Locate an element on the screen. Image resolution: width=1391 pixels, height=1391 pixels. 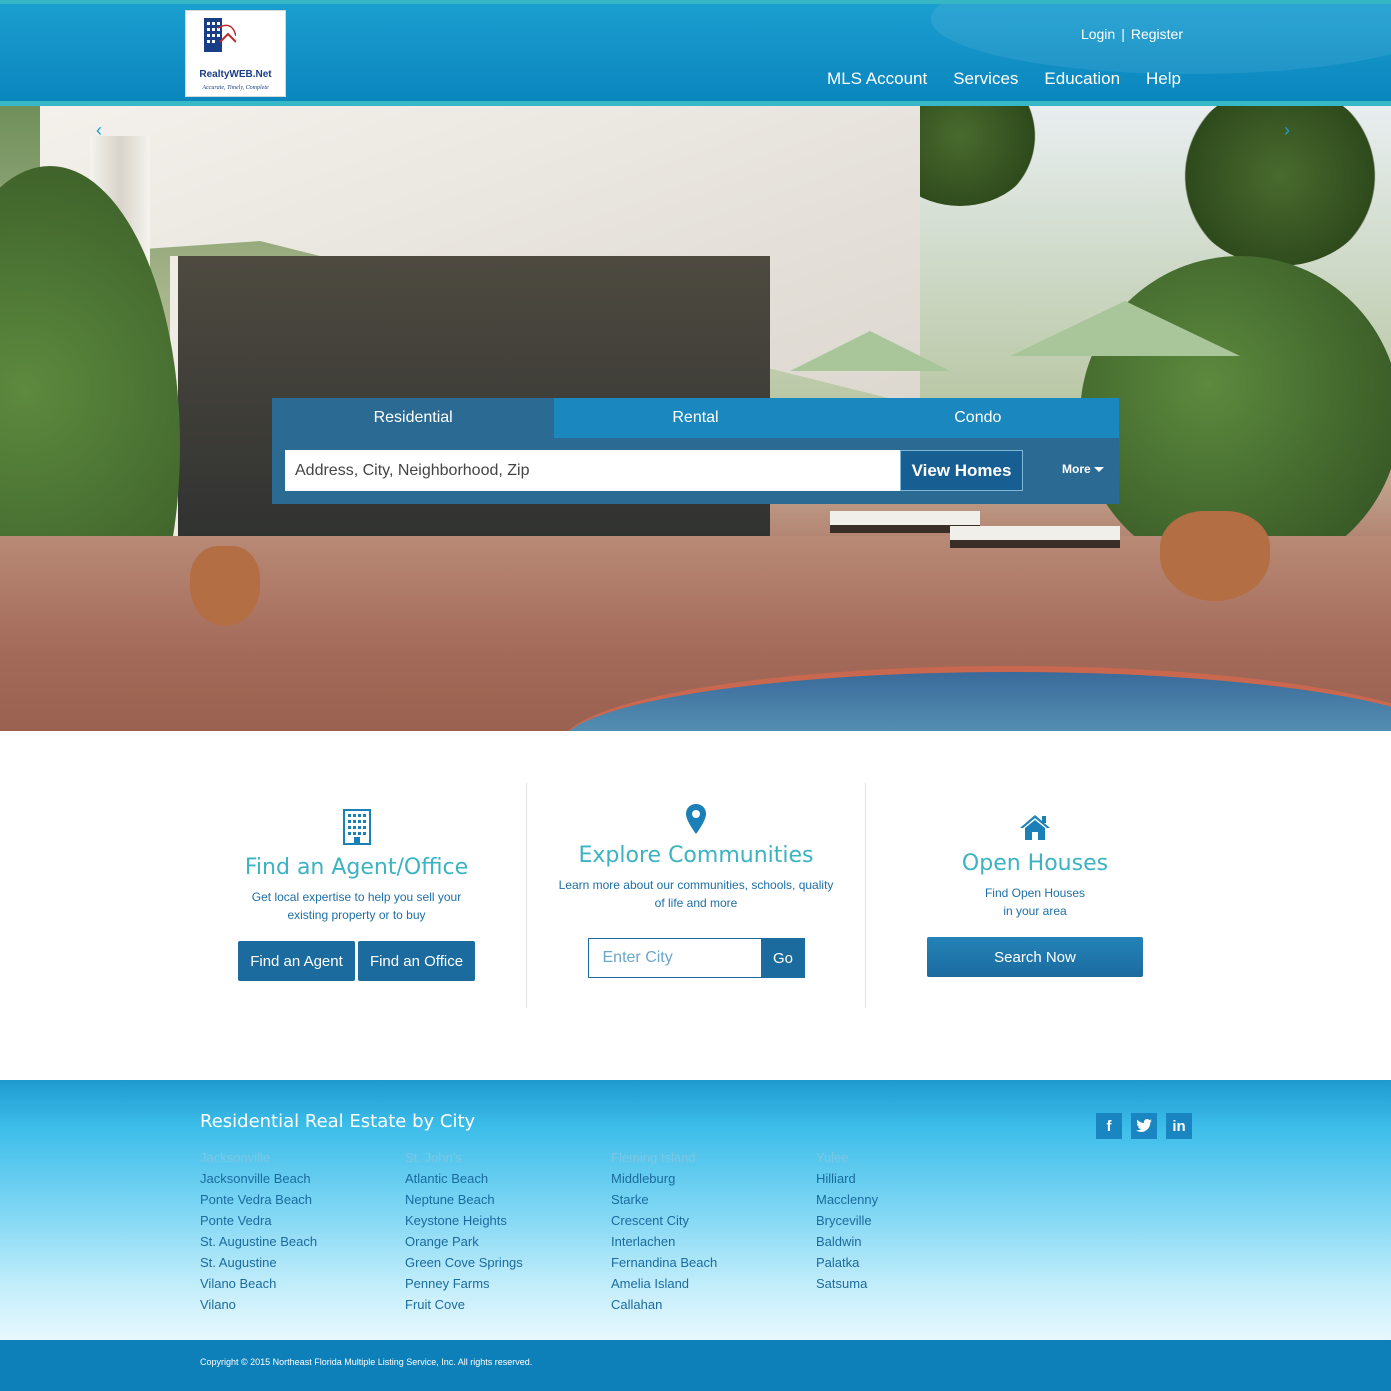
open-houses-desc-line1: Find Open Houses is located at coordinates (1035, 893).